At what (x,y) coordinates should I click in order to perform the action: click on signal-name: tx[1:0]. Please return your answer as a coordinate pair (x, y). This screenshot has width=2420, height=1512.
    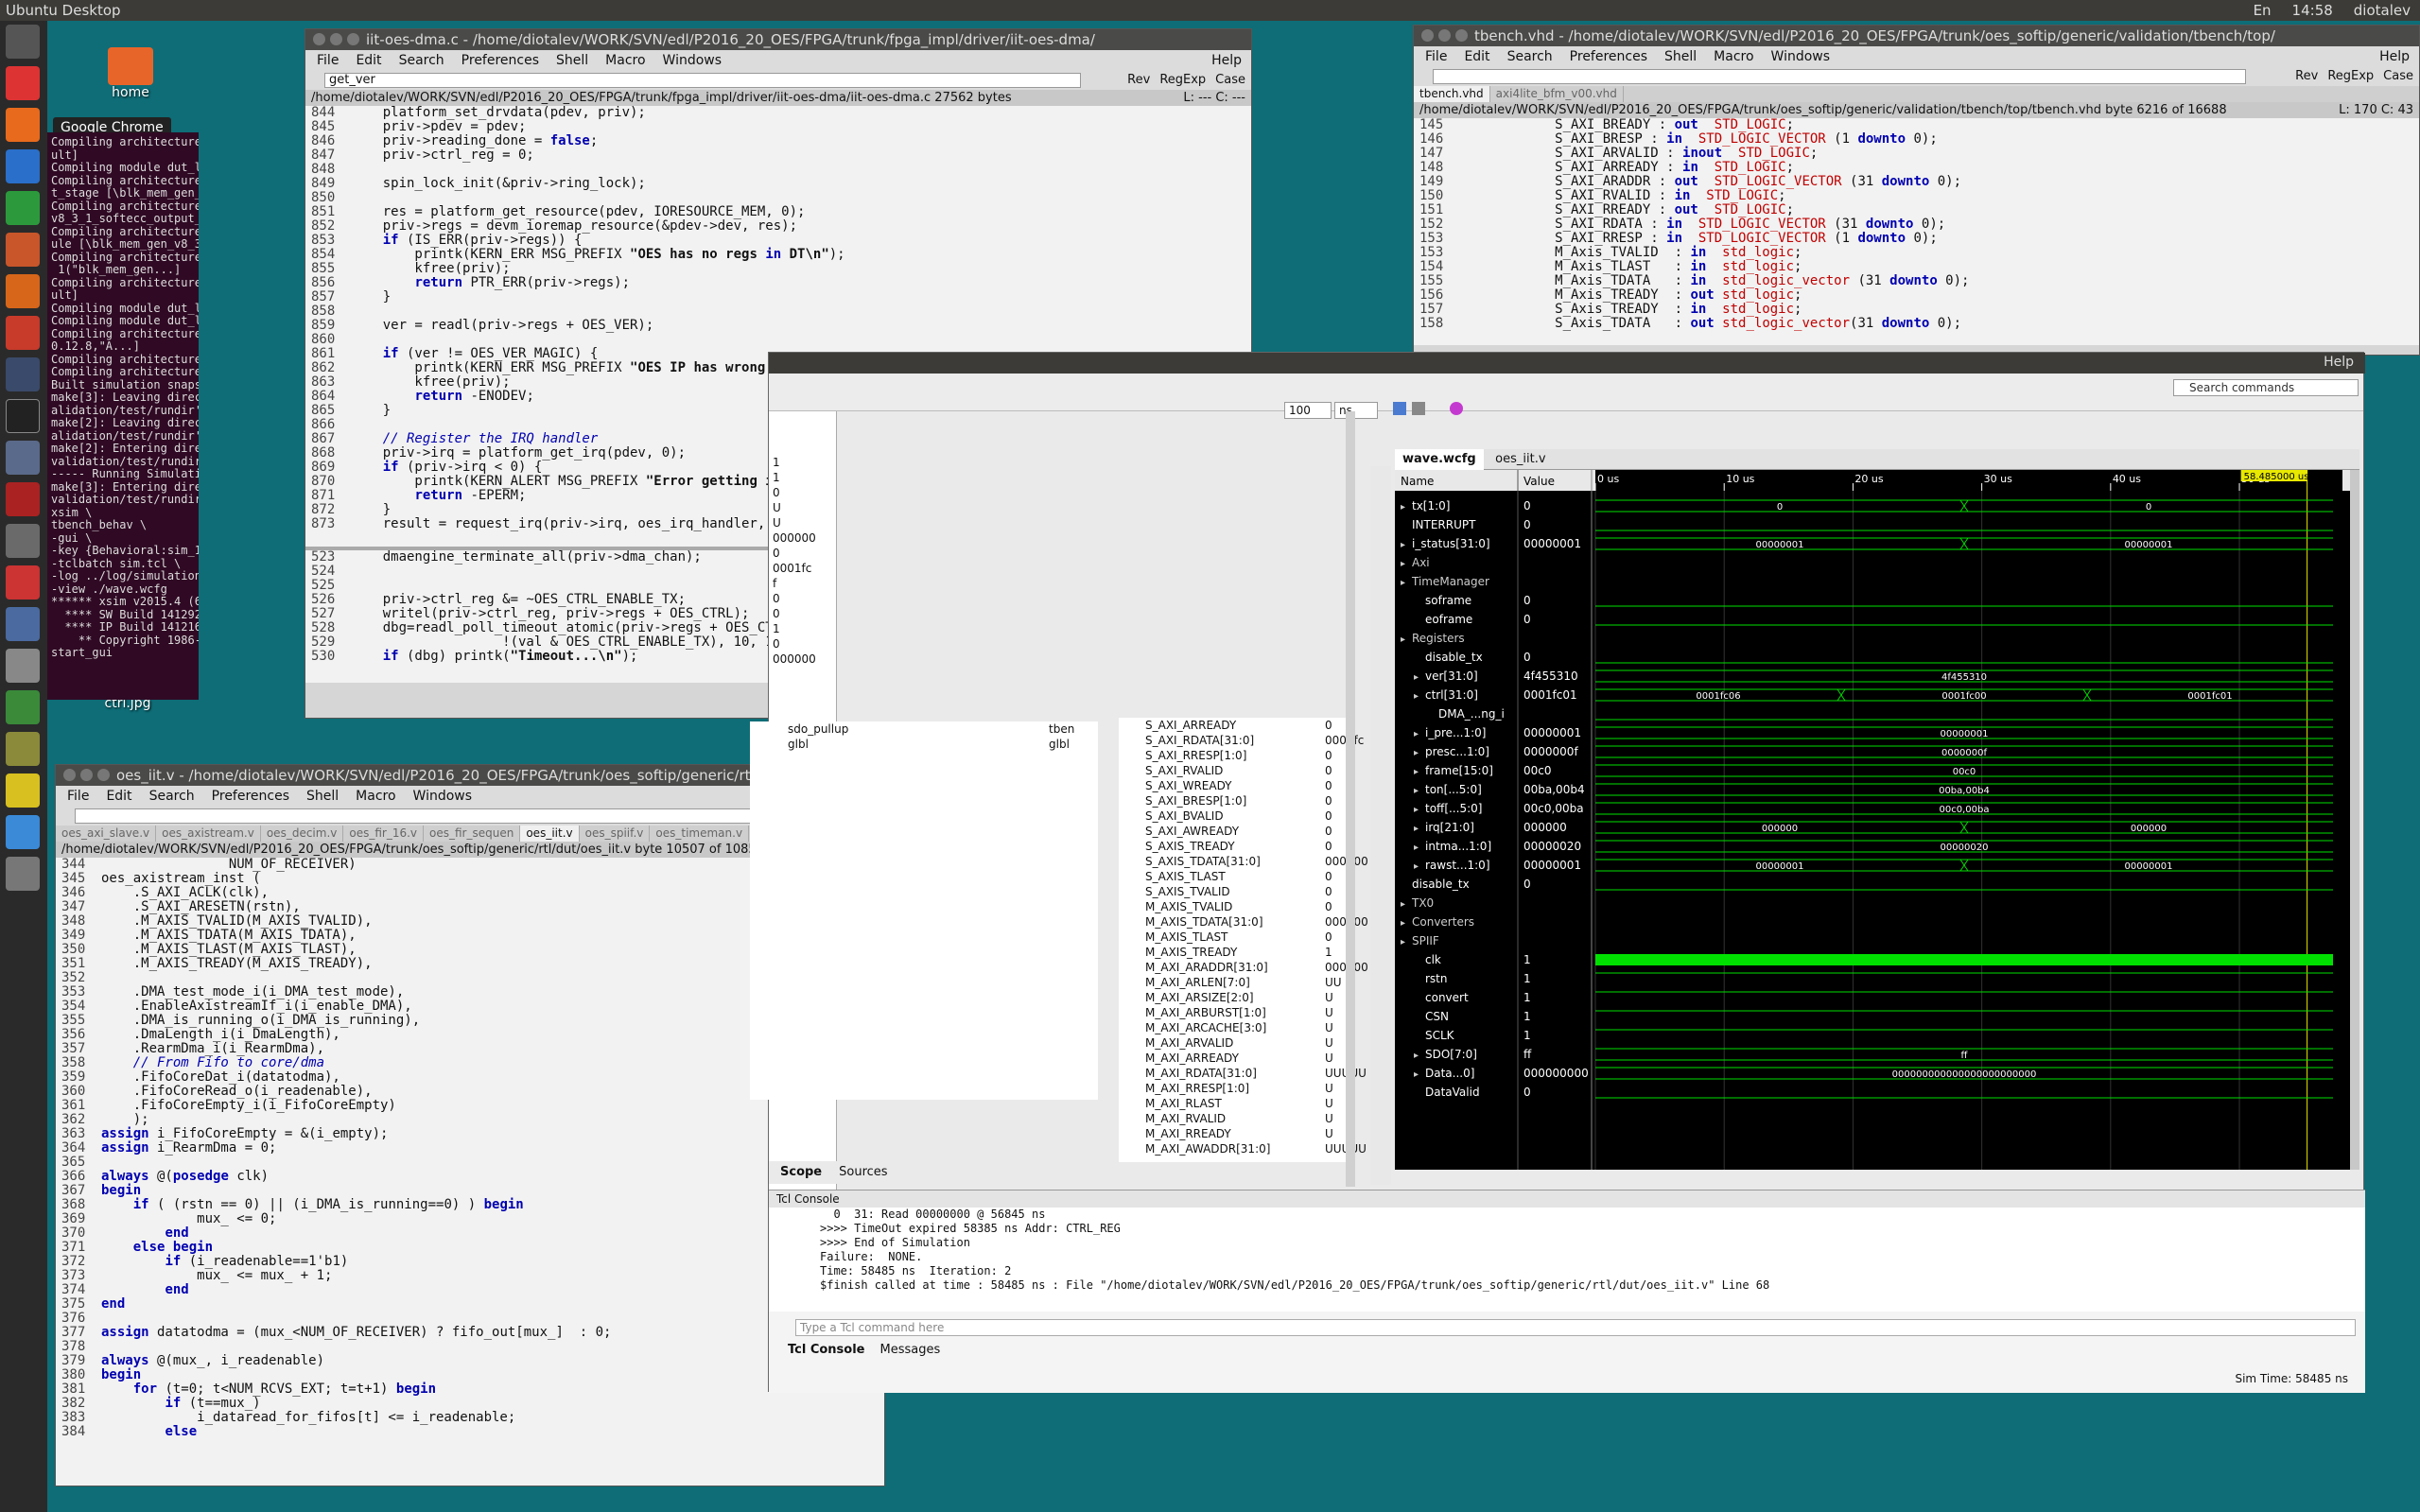
    Looking at the image, I should click on (1431, 506).